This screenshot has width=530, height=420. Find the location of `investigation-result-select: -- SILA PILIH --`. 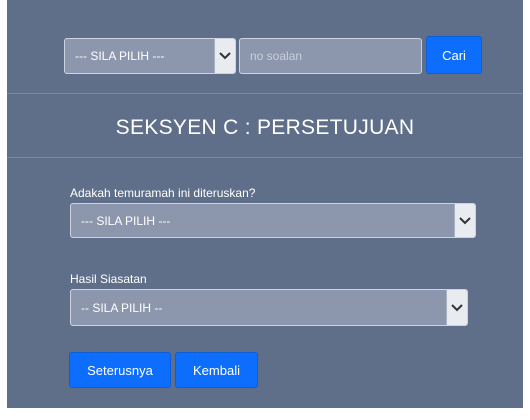

investigation-result-select: -- SILA PILIH -- is located at coordinates (269, 307).